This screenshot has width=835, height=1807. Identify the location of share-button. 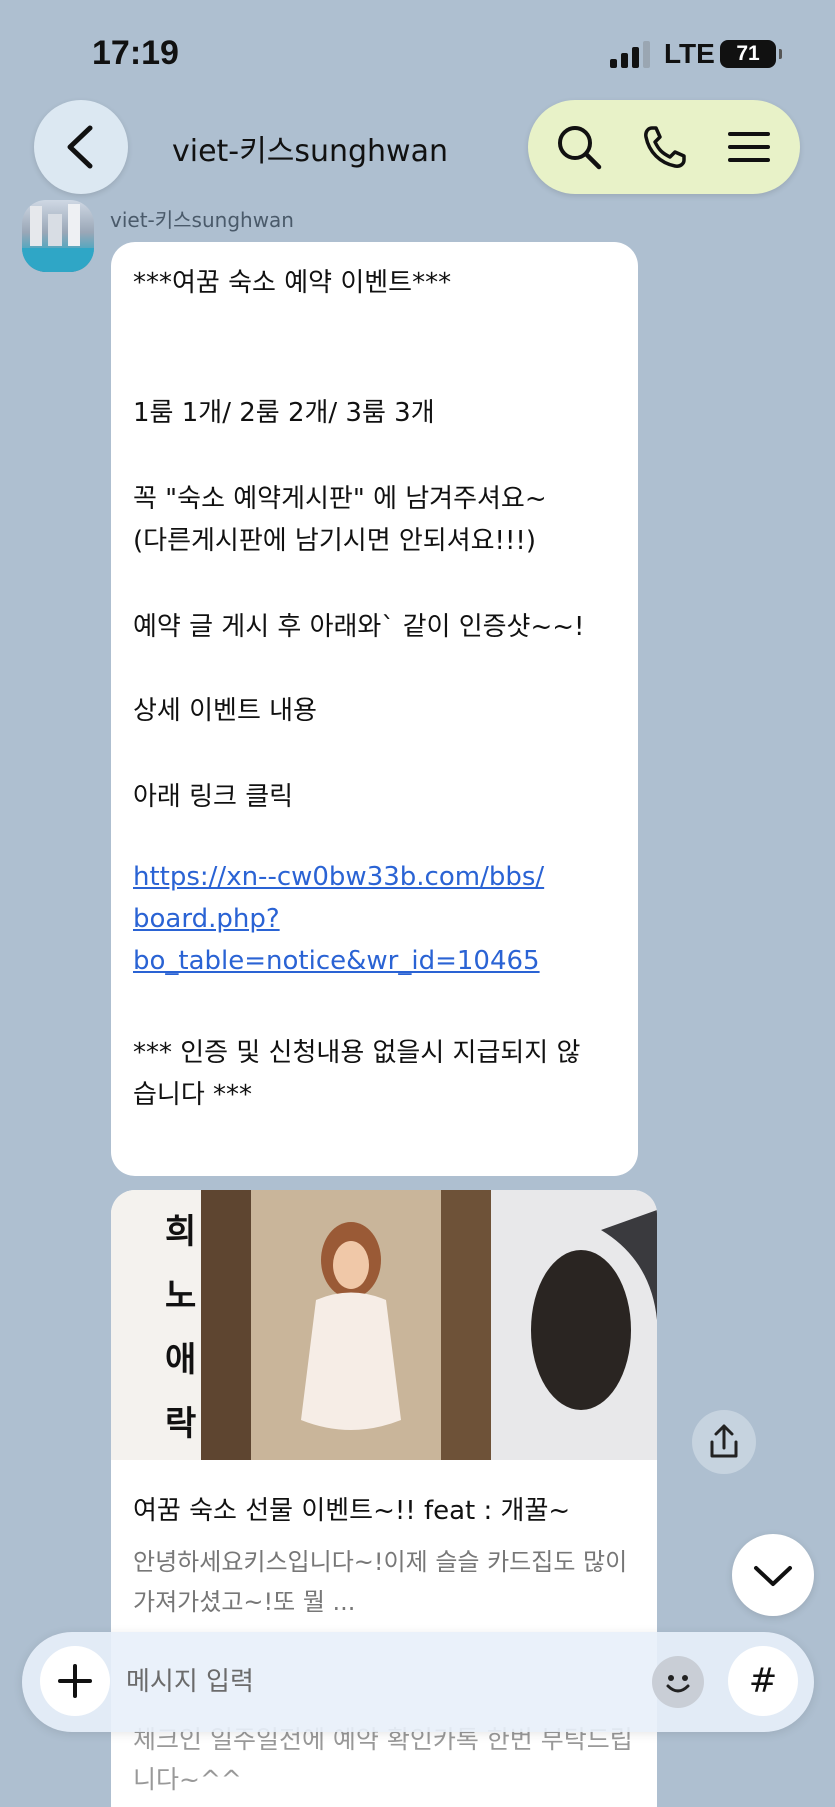
(724, 1442).